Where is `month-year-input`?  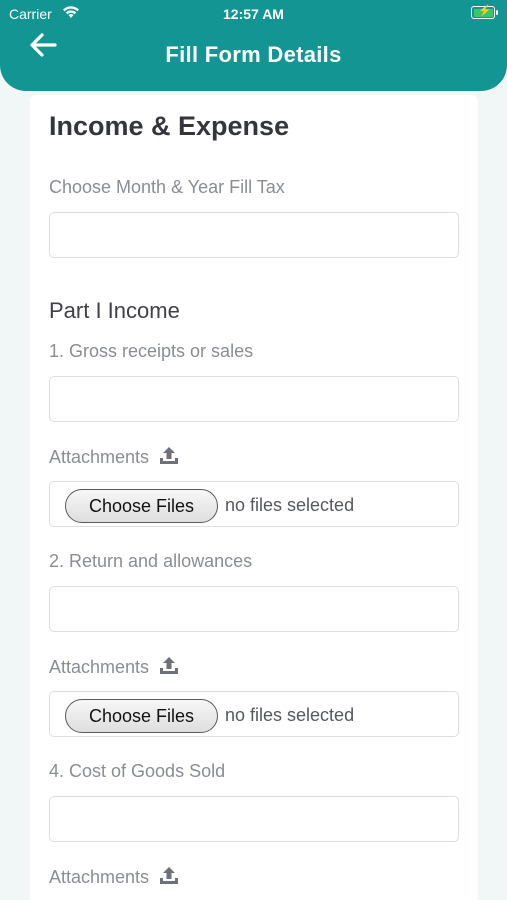
month-year-input is located at coordinates (254, 235).